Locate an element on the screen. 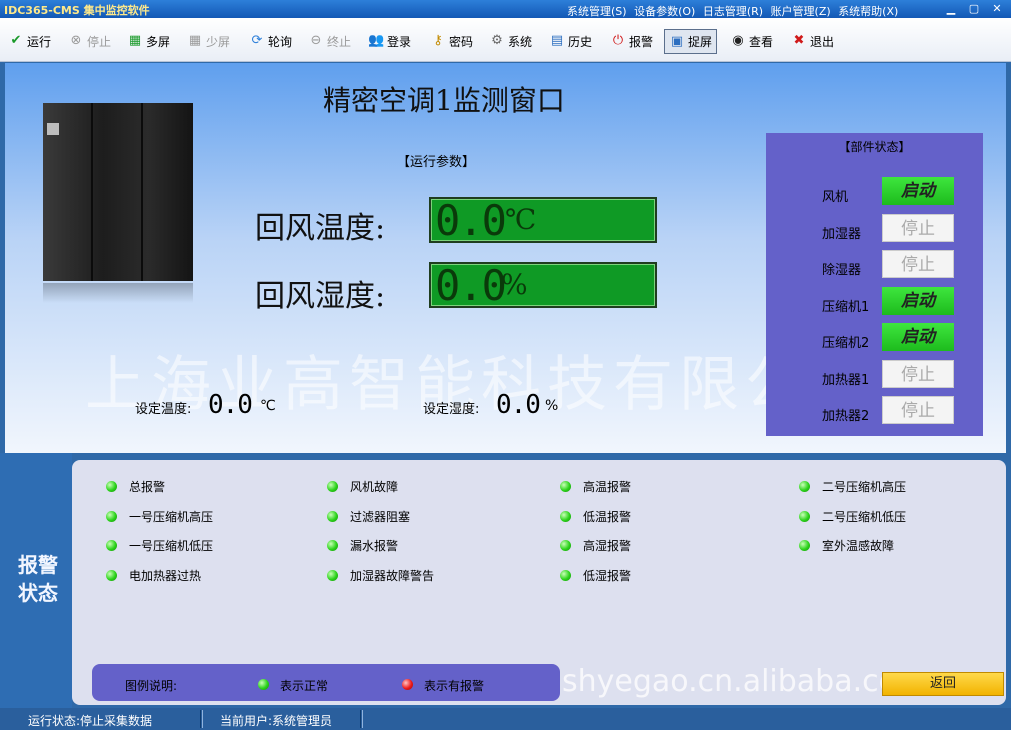 This screenshot has width=1011, height=730. legend-bar: 图例说明: 表示正常 表示有报警 is located at coordinates (326, 682).